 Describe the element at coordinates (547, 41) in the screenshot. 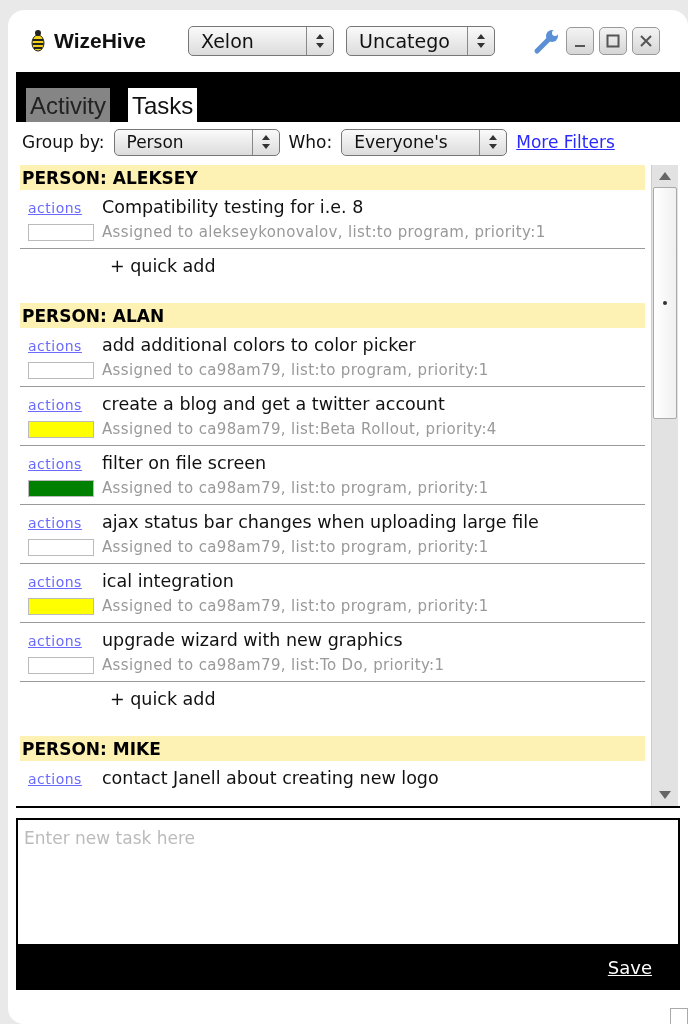

I see `wrench-icon` at that location.